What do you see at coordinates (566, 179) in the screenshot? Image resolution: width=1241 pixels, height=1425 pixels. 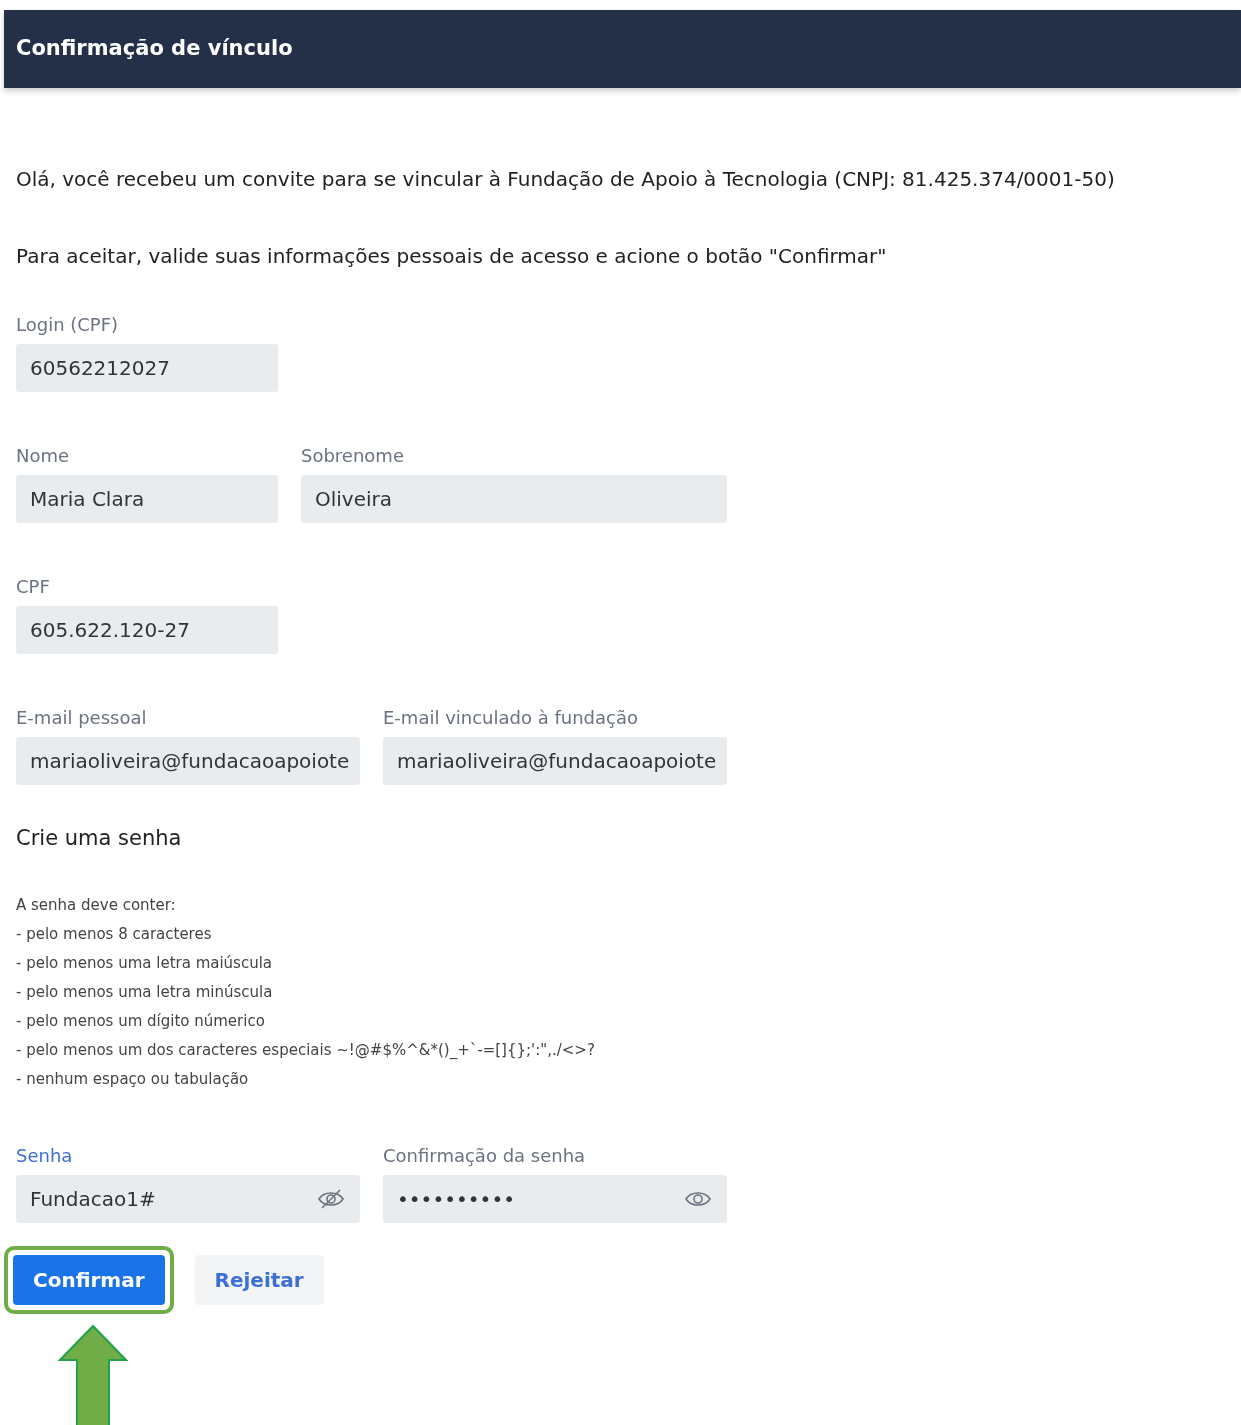 I see `invite-text: Olá, você recebeu um convite para se vincular à Fundação de Apoio à Tecnologia (CNPJ: 81.425.374/0001-50)` at bounding box center [566, 179].